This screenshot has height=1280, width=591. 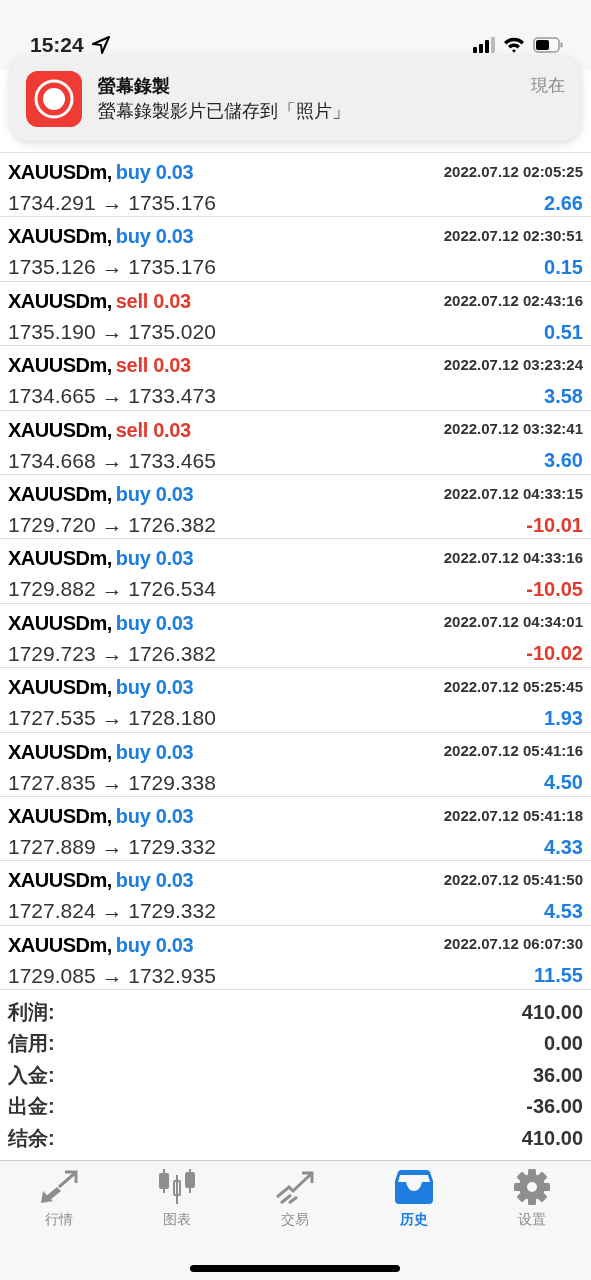 What do you see at coordinates (112, 782) in the screenshot?
I see `price-text: 1727.835 → 1729.338` at bounding box center [112, 782].